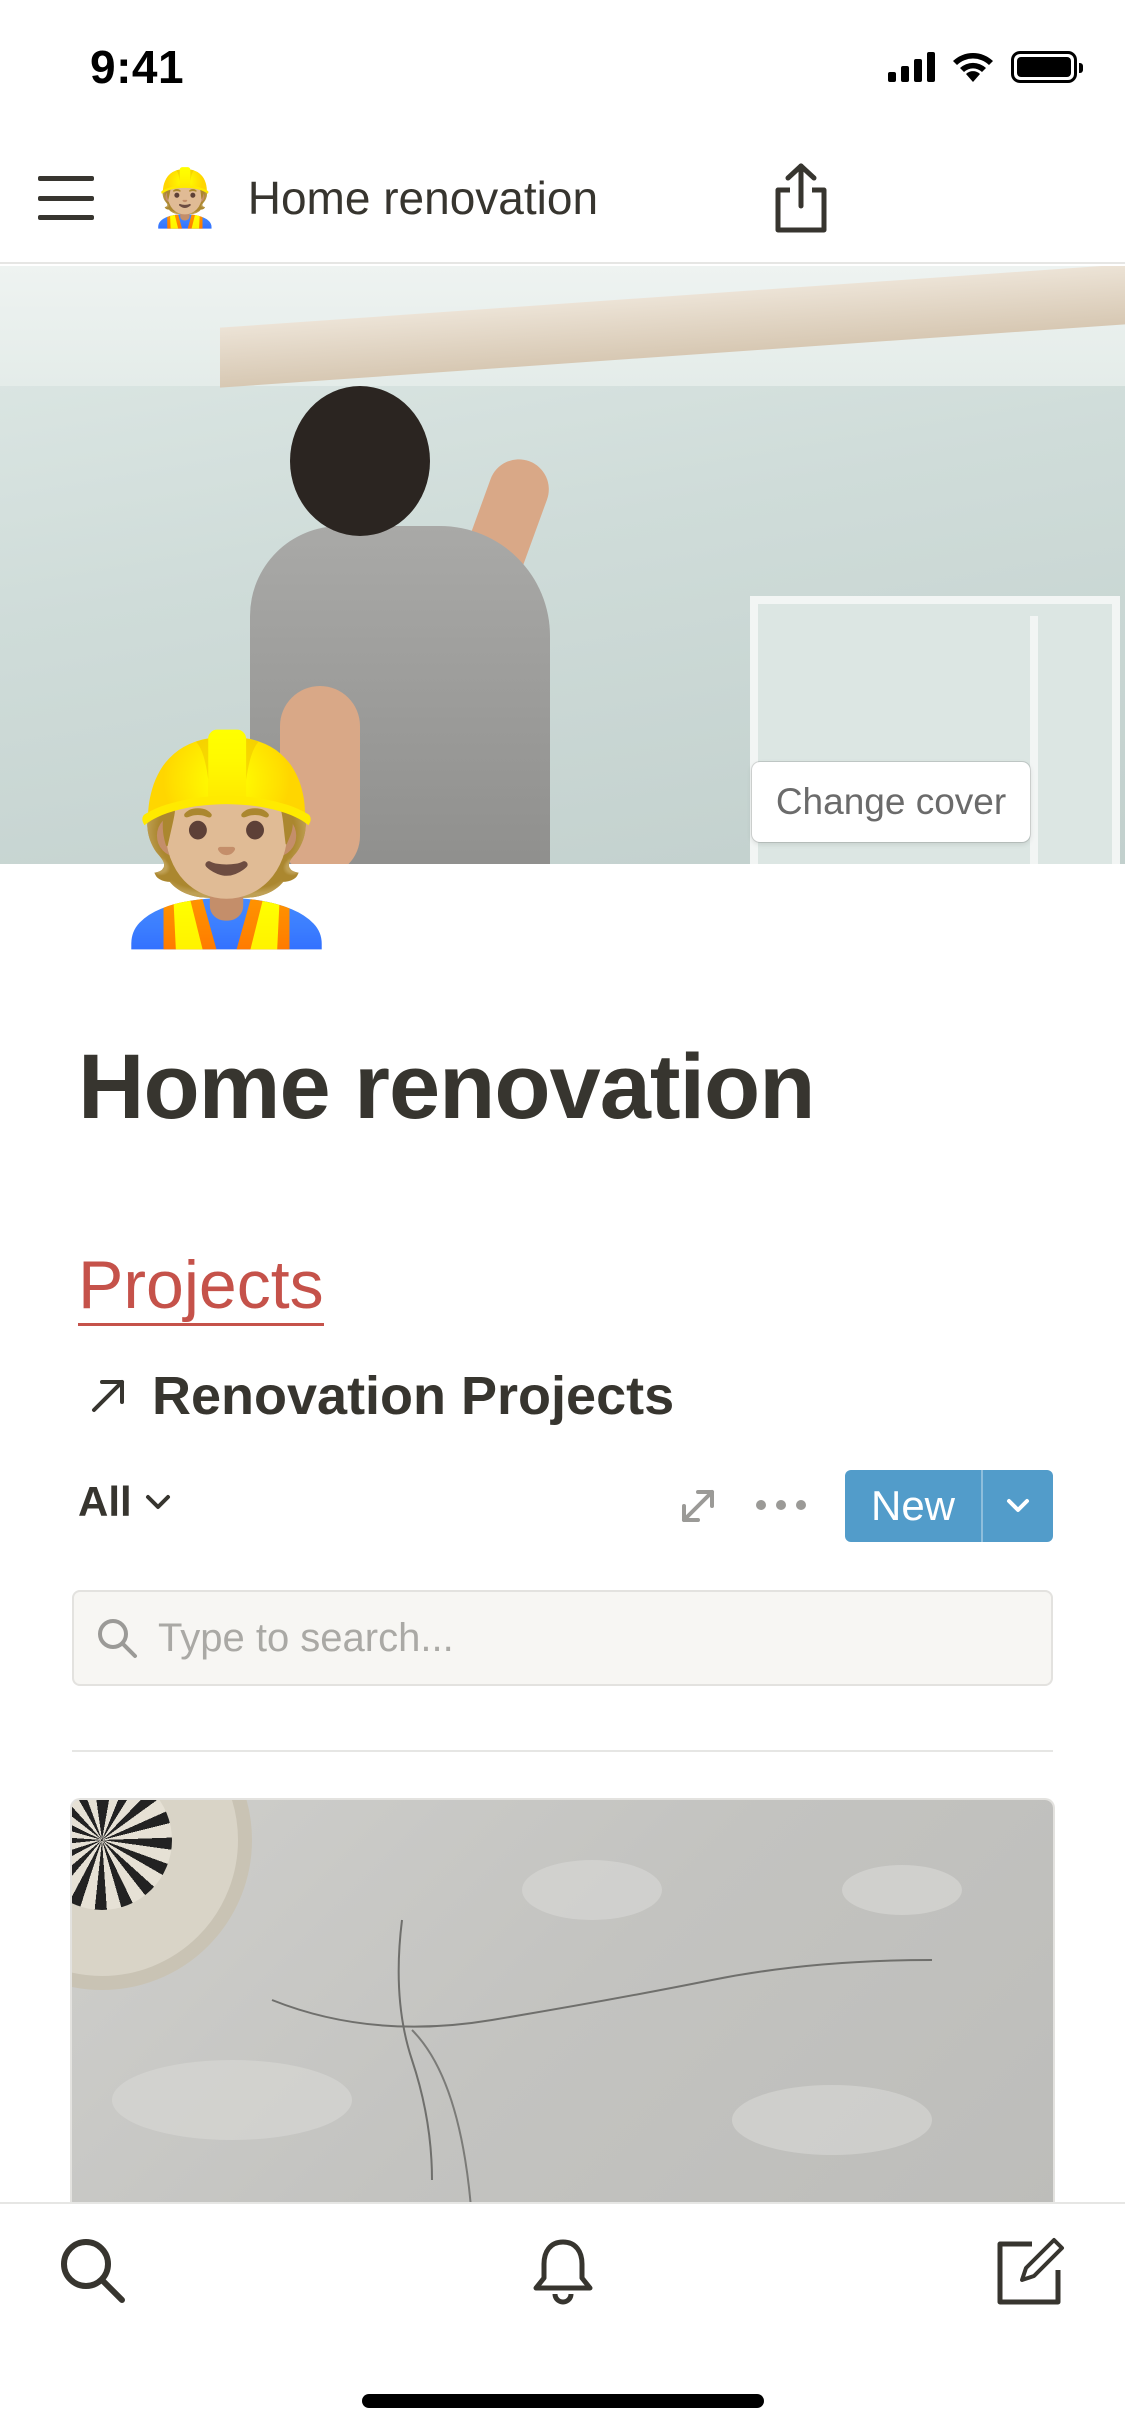 The width and height of the screenshot is (1125, 2436). I want to click on share-icon, so click(801, 198).